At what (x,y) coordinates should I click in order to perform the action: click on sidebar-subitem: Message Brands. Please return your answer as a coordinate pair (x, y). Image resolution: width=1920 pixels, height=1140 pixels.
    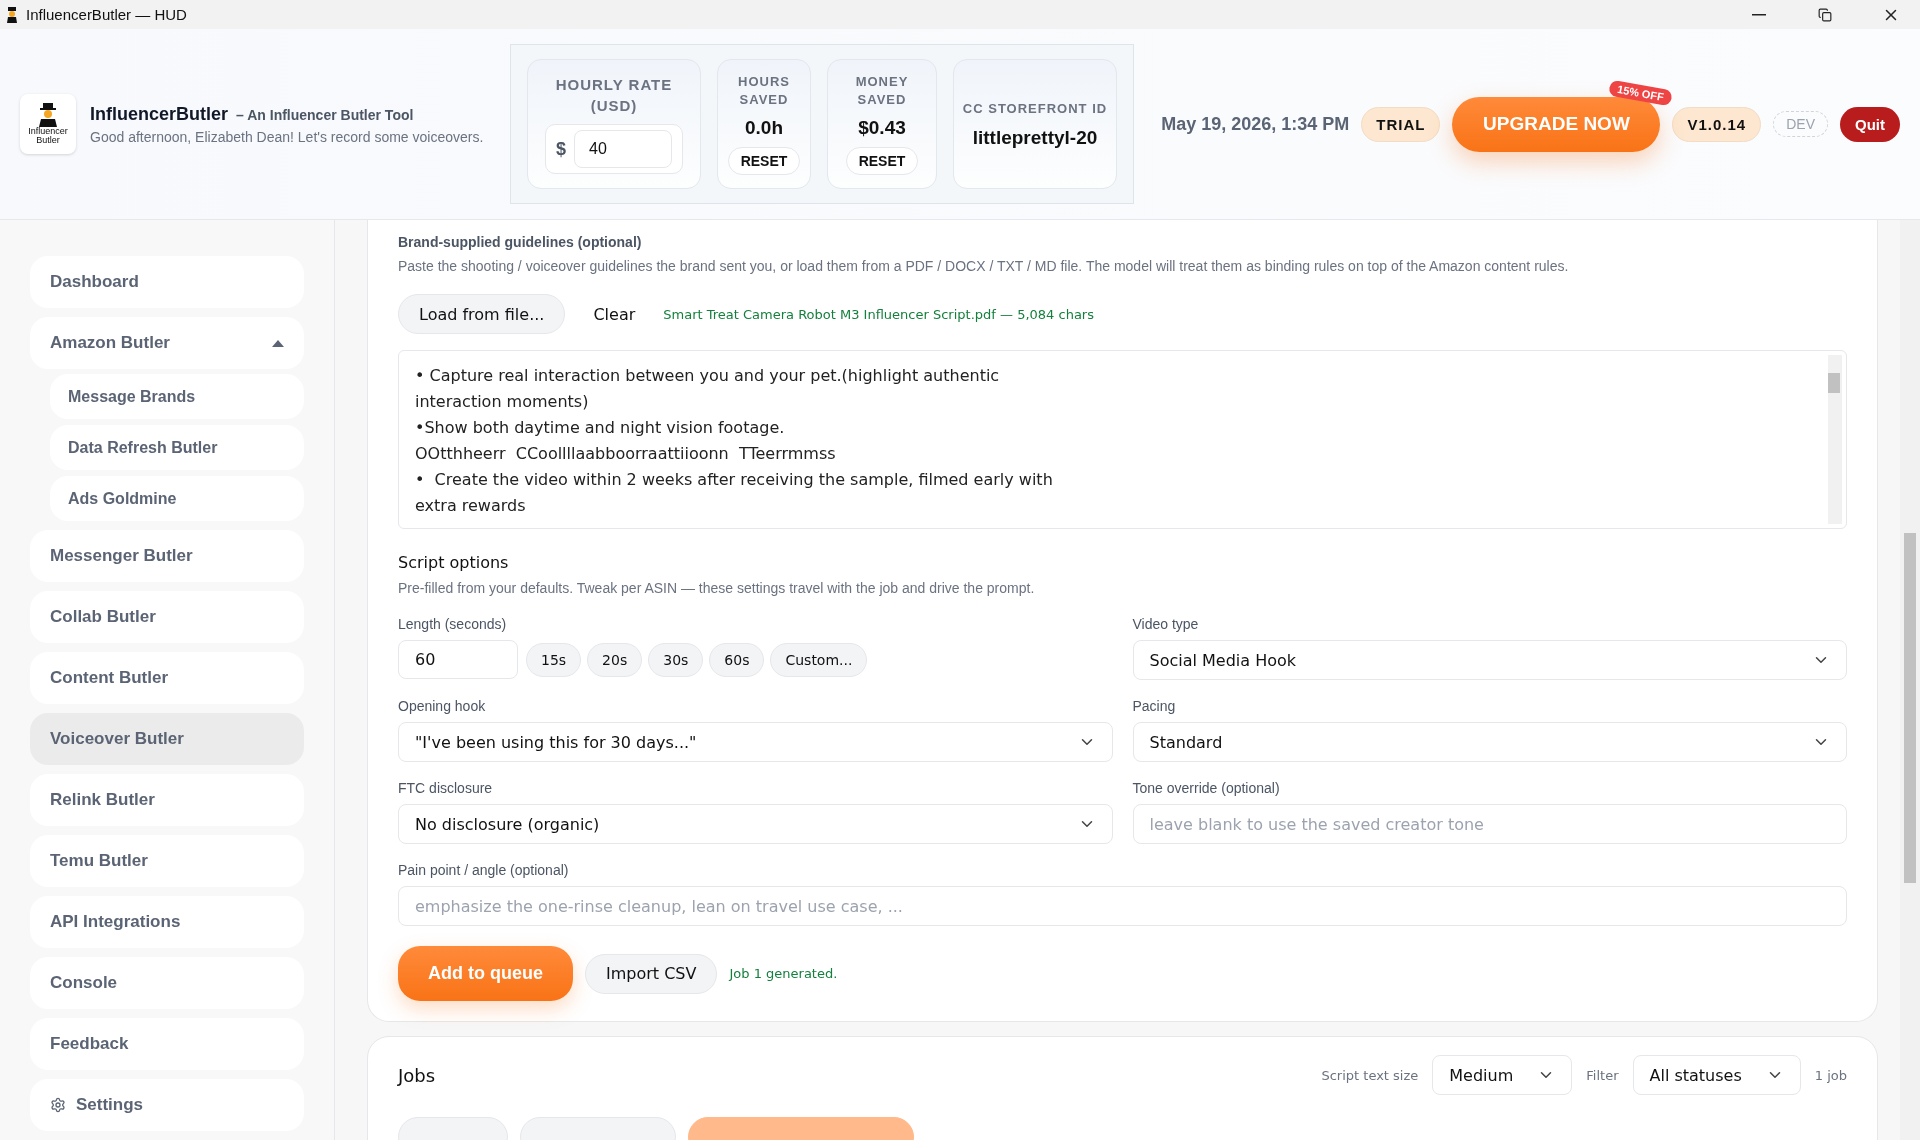
    Looking at the image, I should click on (177, 396).